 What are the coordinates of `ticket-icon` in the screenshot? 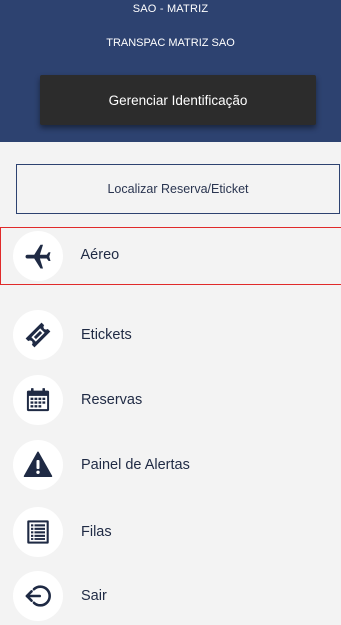 It's located at (38, 335).